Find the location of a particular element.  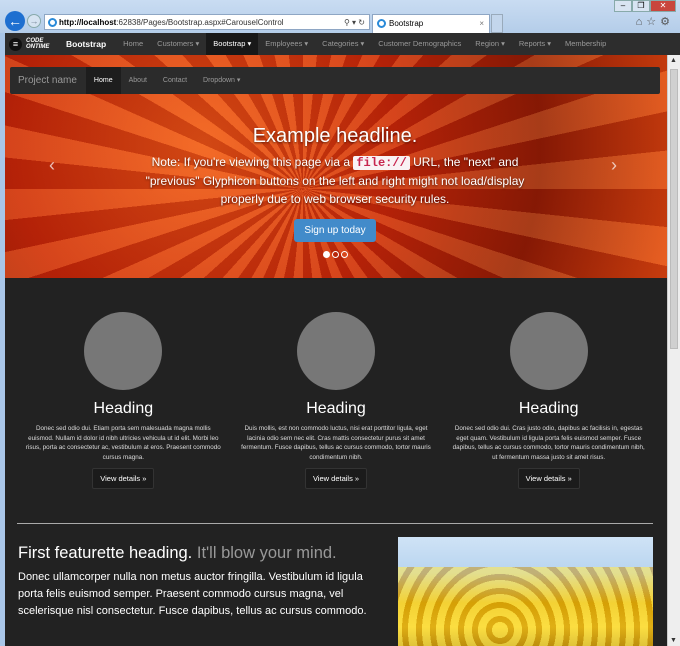

home-favorites-tools-icons: ⌂☆⚙ is located at coordinates (655, 21).